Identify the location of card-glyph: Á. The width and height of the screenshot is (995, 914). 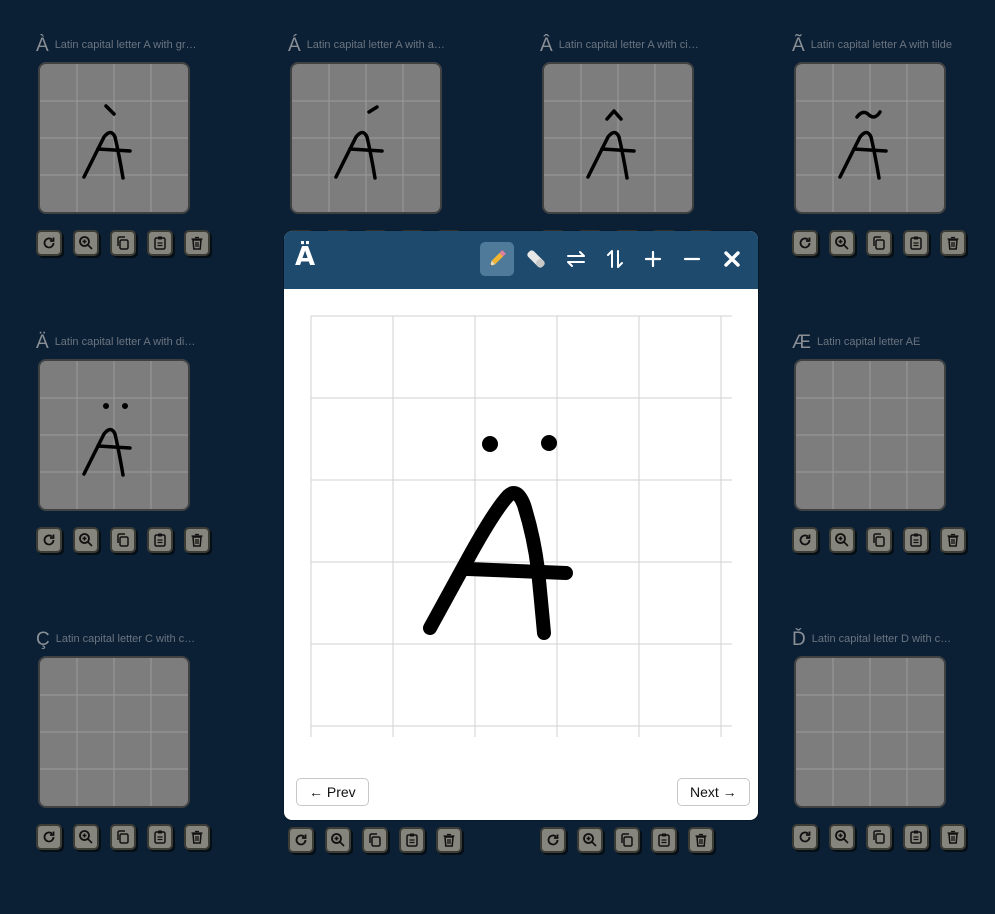
(294, 45).